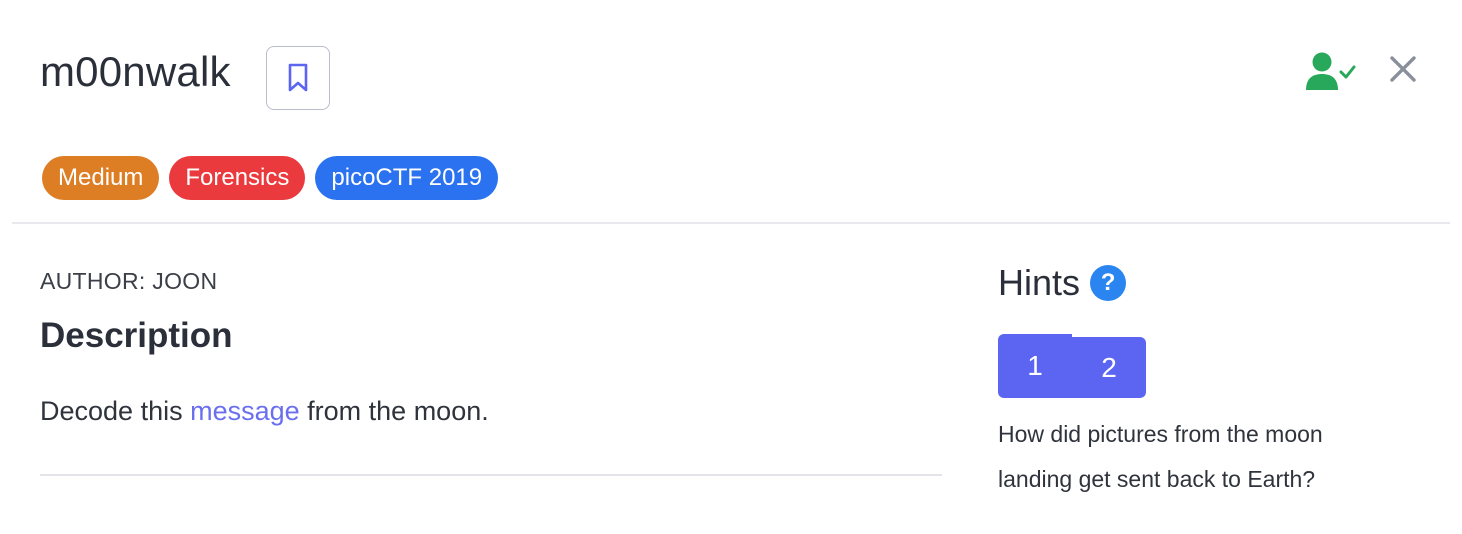 The image size is (1462, 534). I want to click on header-divider, so click(731, 223).